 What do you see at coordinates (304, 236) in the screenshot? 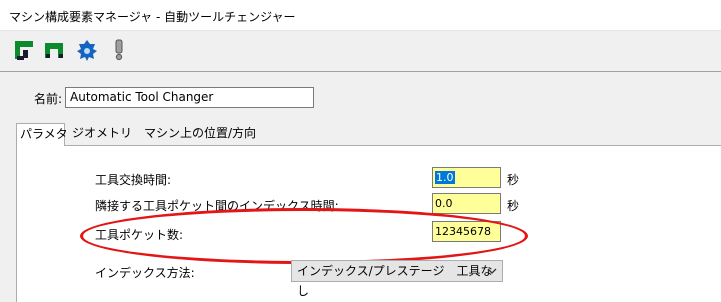
I see `annotation-circle` at bounding box center [304, 236].